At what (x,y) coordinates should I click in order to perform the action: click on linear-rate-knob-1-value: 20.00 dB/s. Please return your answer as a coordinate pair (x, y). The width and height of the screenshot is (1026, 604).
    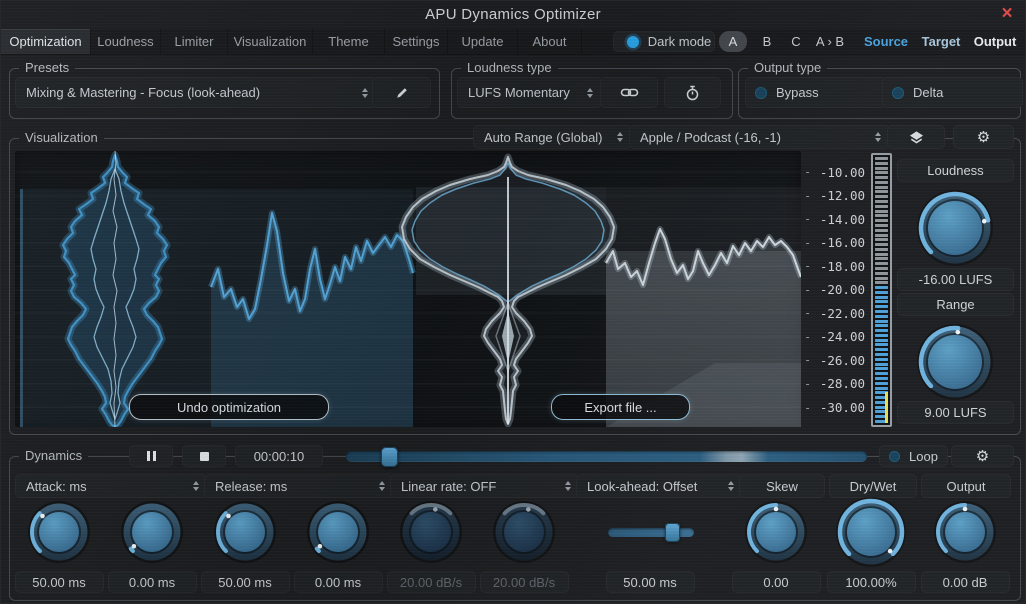
    Looking at the image, I should click on (431, 582).